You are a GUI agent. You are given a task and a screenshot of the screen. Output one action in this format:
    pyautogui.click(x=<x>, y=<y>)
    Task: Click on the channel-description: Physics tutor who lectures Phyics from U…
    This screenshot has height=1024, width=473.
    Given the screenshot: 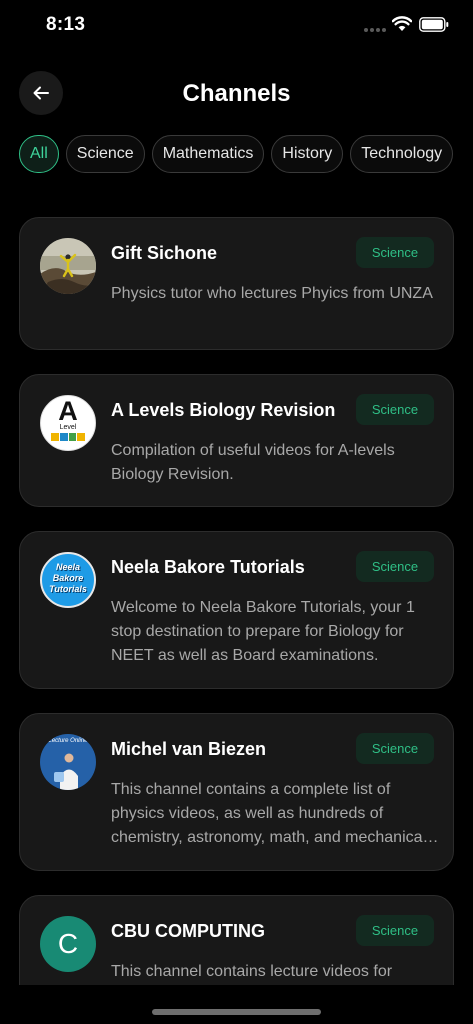 What is the action you would take?
    pyautogui.click(x=272, y=293)
    